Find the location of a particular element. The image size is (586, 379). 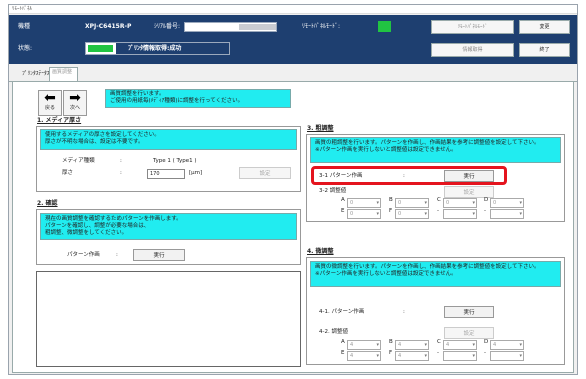

fine-select-b: 4 ▾ is located at coordinates (412, 345).